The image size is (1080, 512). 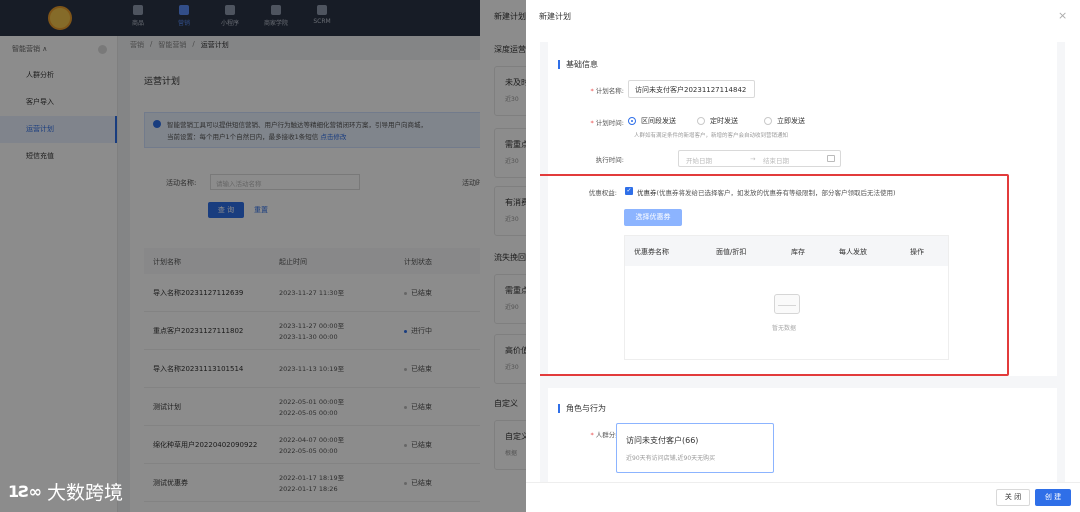 I want to click on close-button: 关 闭, so click(x=1013, y=497).